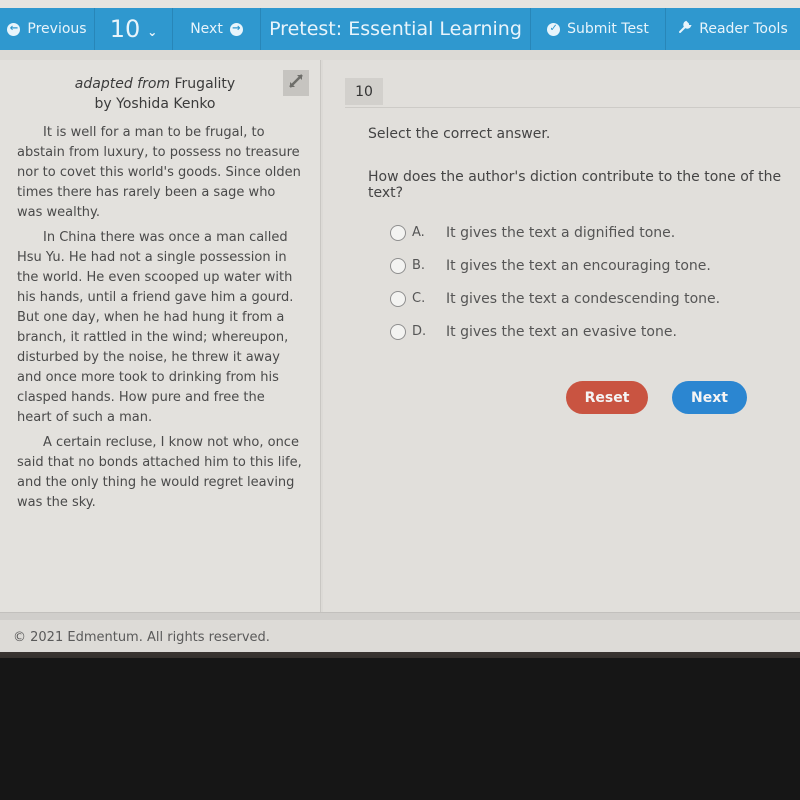 Image resolution: width=800 pixels, height=800 pixels. What do you see at coordinates (608, 29) in the screenshot?
I see `submit-test-label: Submit Test` at bounding box center [608, 29].